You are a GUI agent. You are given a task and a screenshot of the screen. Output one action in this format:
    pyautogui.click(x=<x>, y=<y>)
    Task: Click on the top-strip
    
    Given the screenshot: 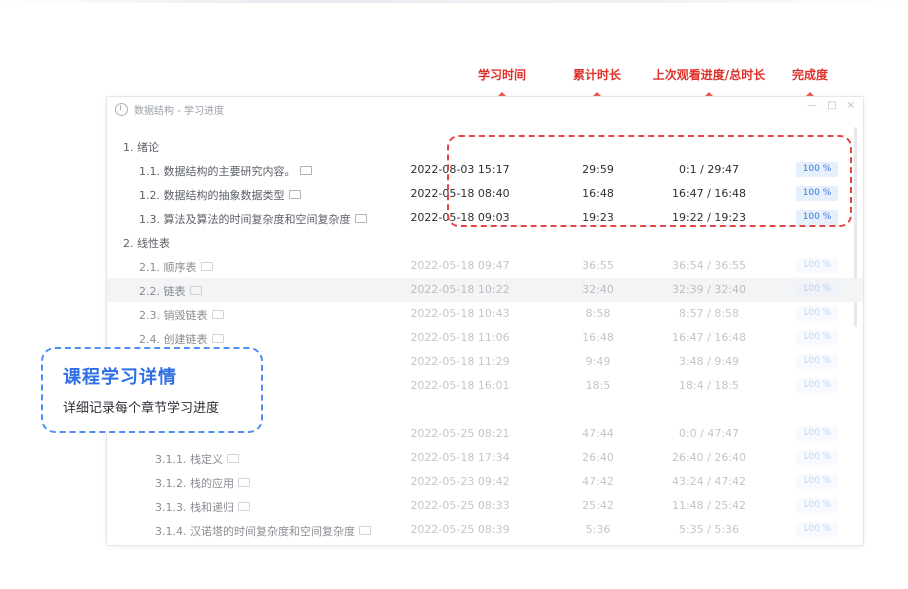 What is the action you would take?
    pyautogui.click(x=454, y=1)
    